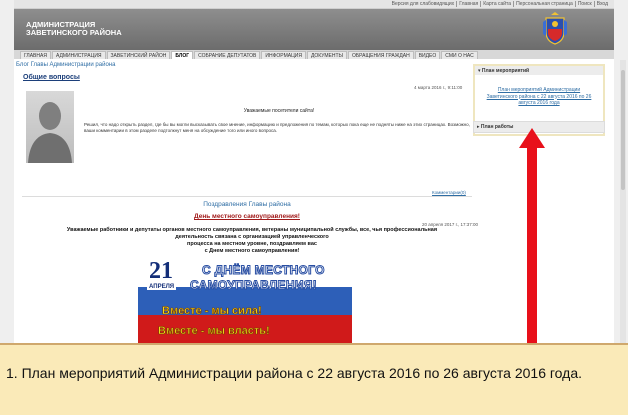 This screenshot has height=415, width=628. Describe the element at coordinates (254, 285) in the screenshot. I see `banner-headline-2: САМОУПРАВЛЕНИЯ!` at that location.